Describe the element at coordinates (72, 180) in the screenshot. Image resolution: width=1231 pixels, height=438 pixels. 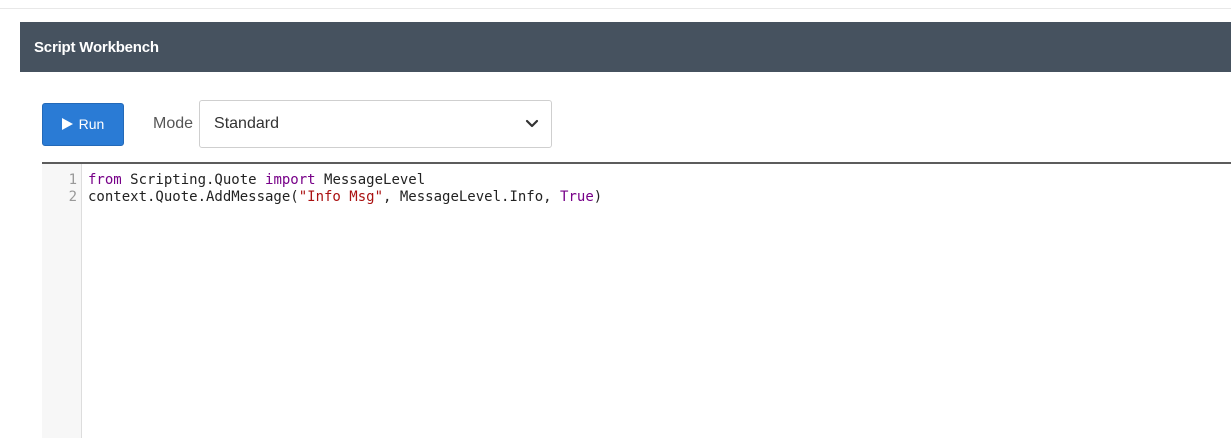
I see `line-number: 1` at that location.